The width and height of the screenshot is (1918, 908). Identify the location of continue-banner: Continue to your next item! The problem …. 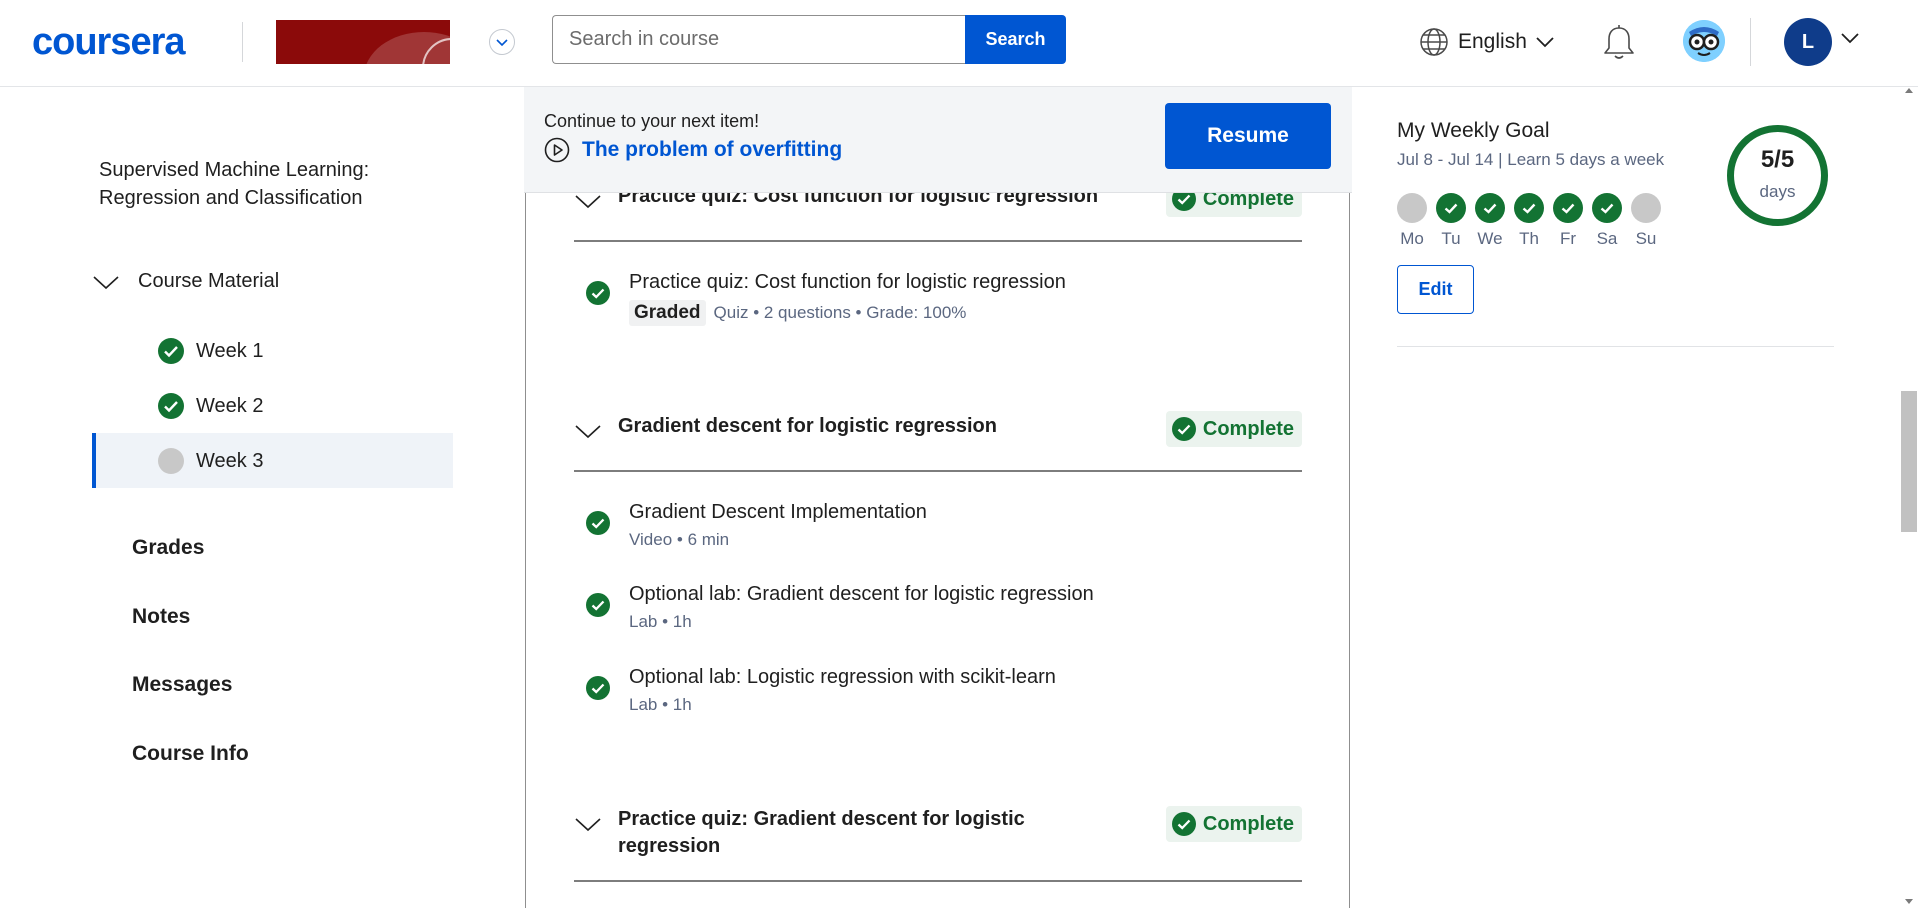
(938, 140).